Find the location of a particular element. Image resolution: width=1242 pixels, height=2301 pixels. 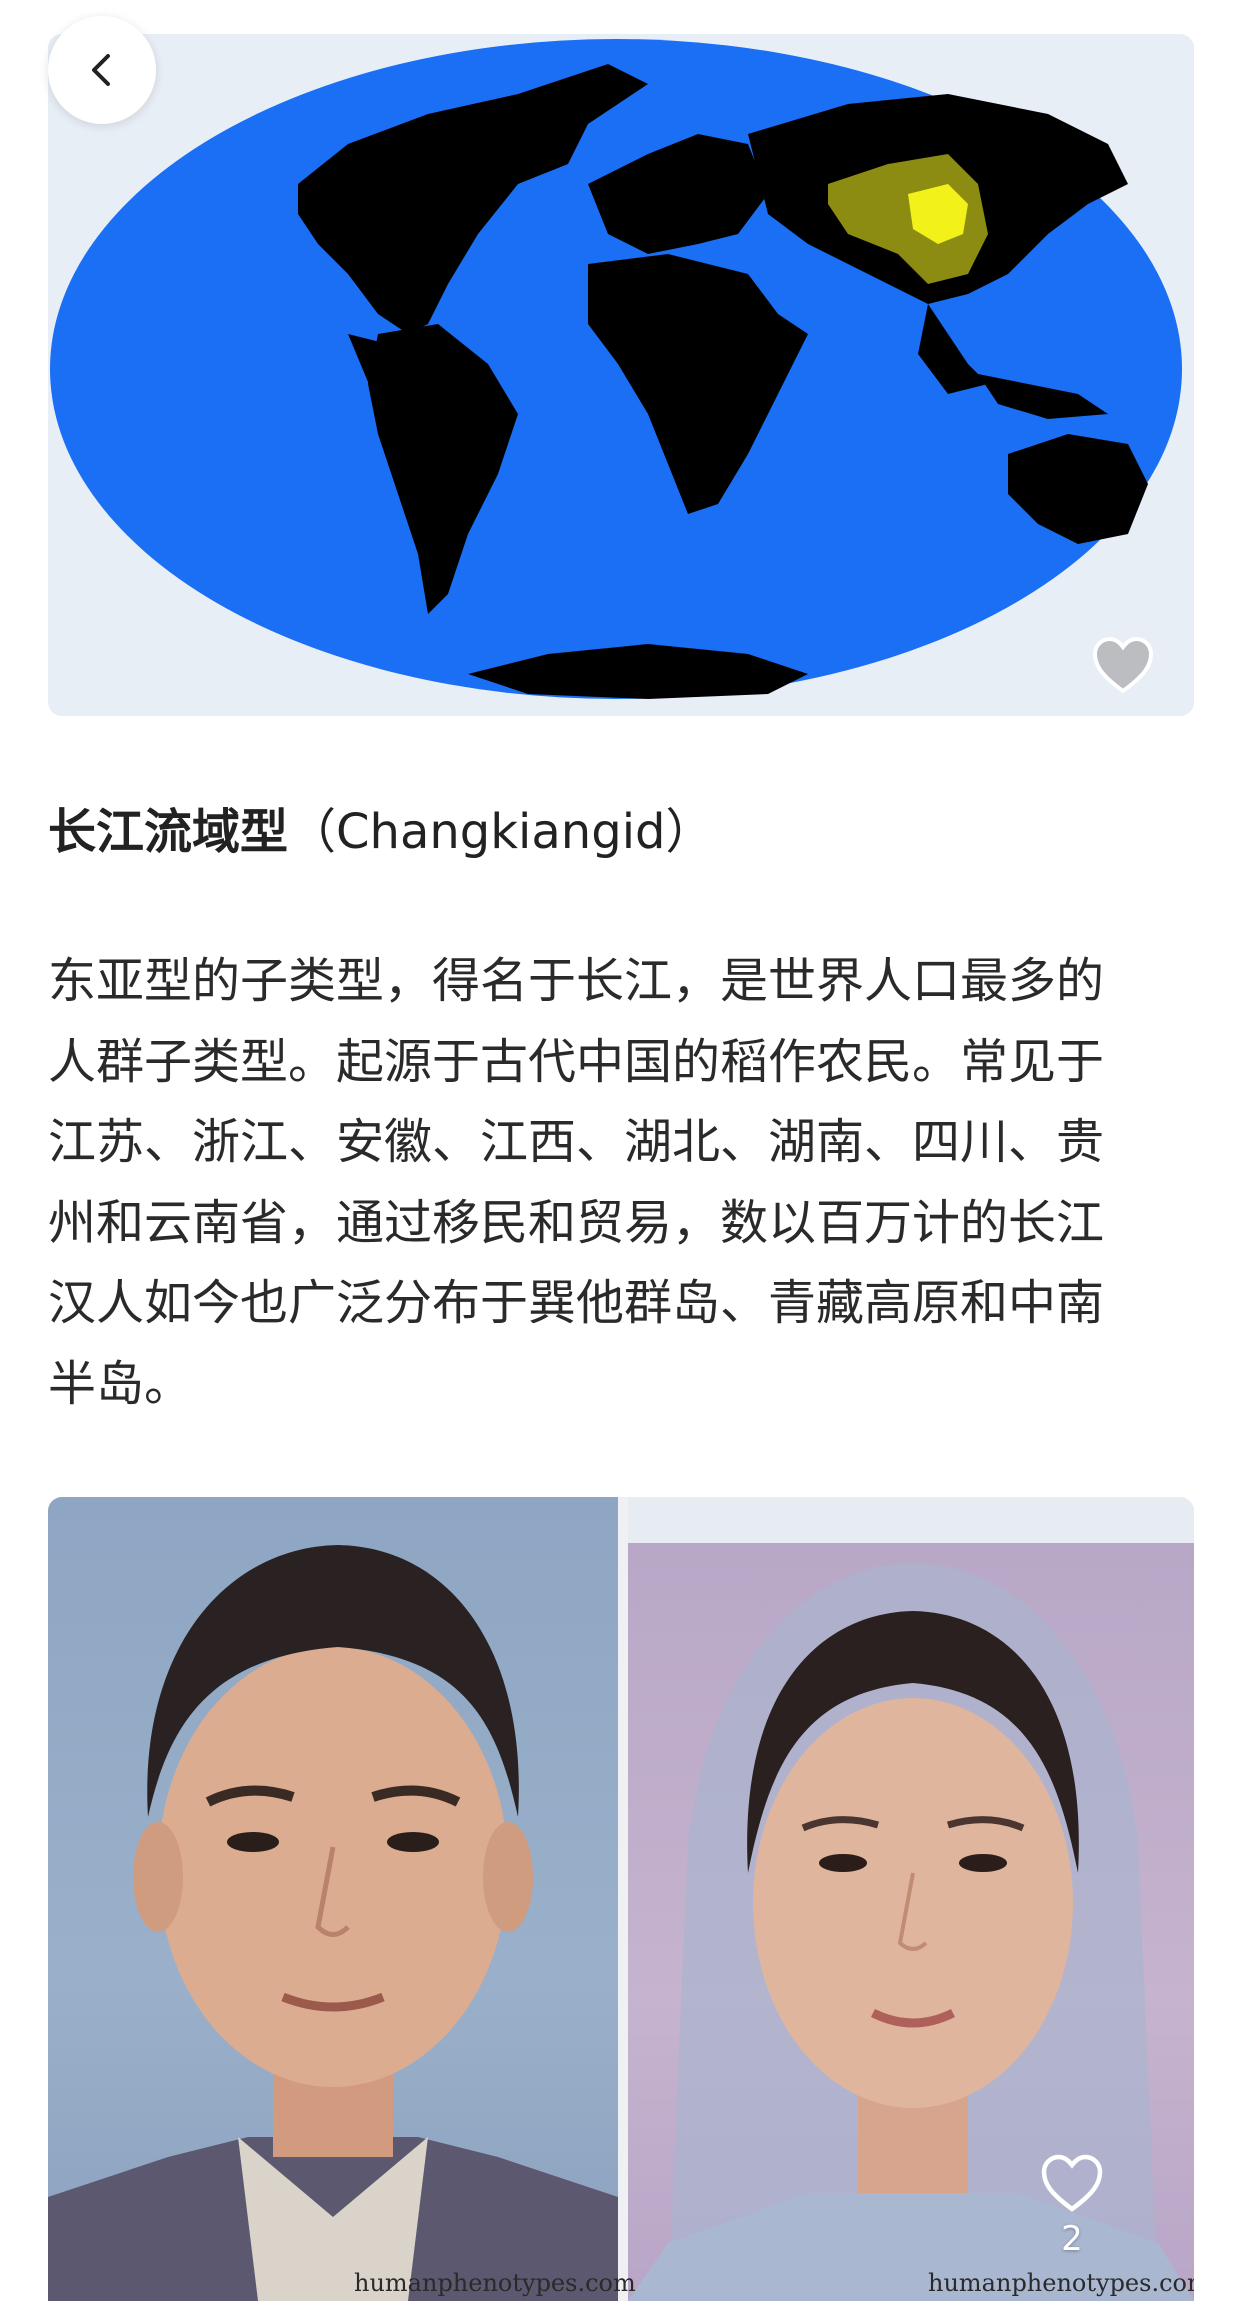

description-line: 半岛。 is located at coordinates (120, 1383).